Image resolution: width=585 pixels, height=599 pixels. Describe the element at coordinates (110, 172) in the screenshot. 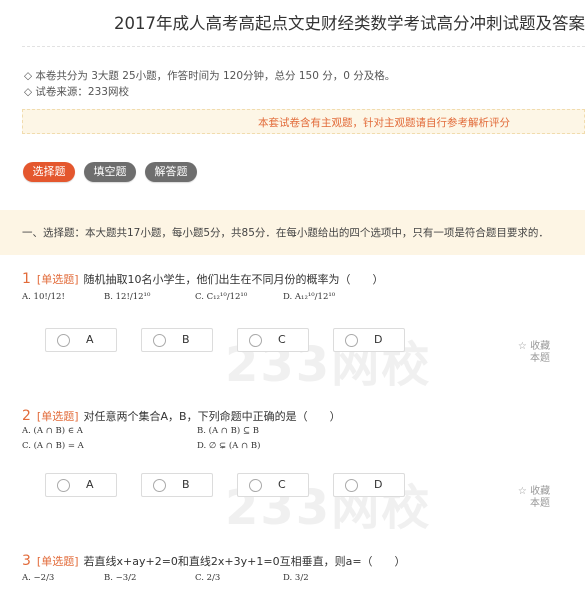

I see `tab-fill-in-questions: 填空题` at that location.